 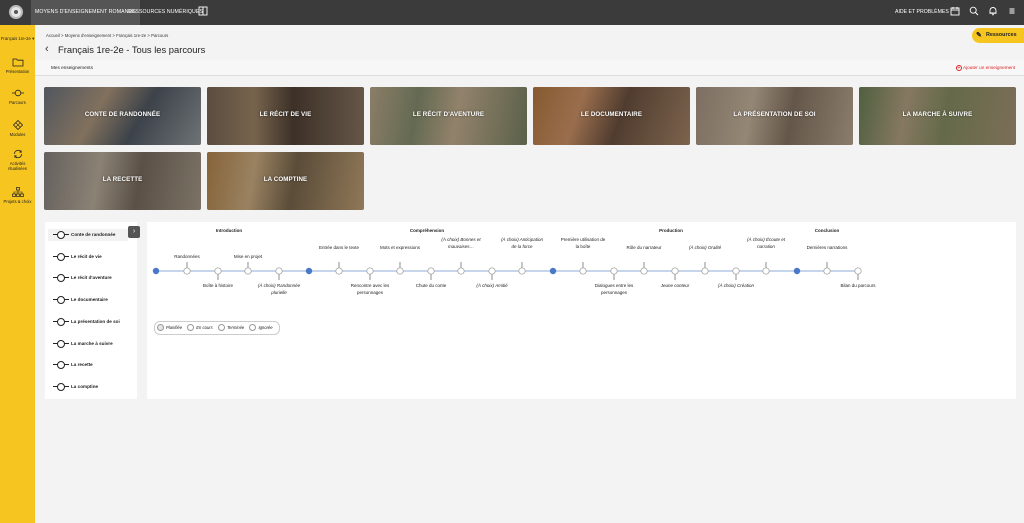 What do you see at coordinates (187, 256) in the screenshot?
I see `step-label: Randonnées` at bounding box center [187, 256].